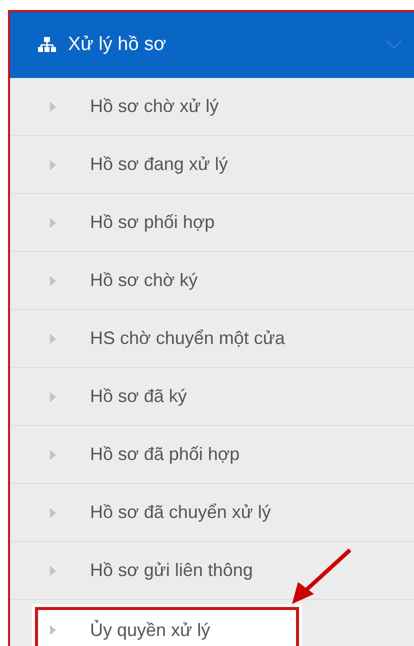  What do you see at coordinates (167, 625) in the screenshot?
I see `menu-item: Ủy quyền xử lý` at bounding box center [167, 625].